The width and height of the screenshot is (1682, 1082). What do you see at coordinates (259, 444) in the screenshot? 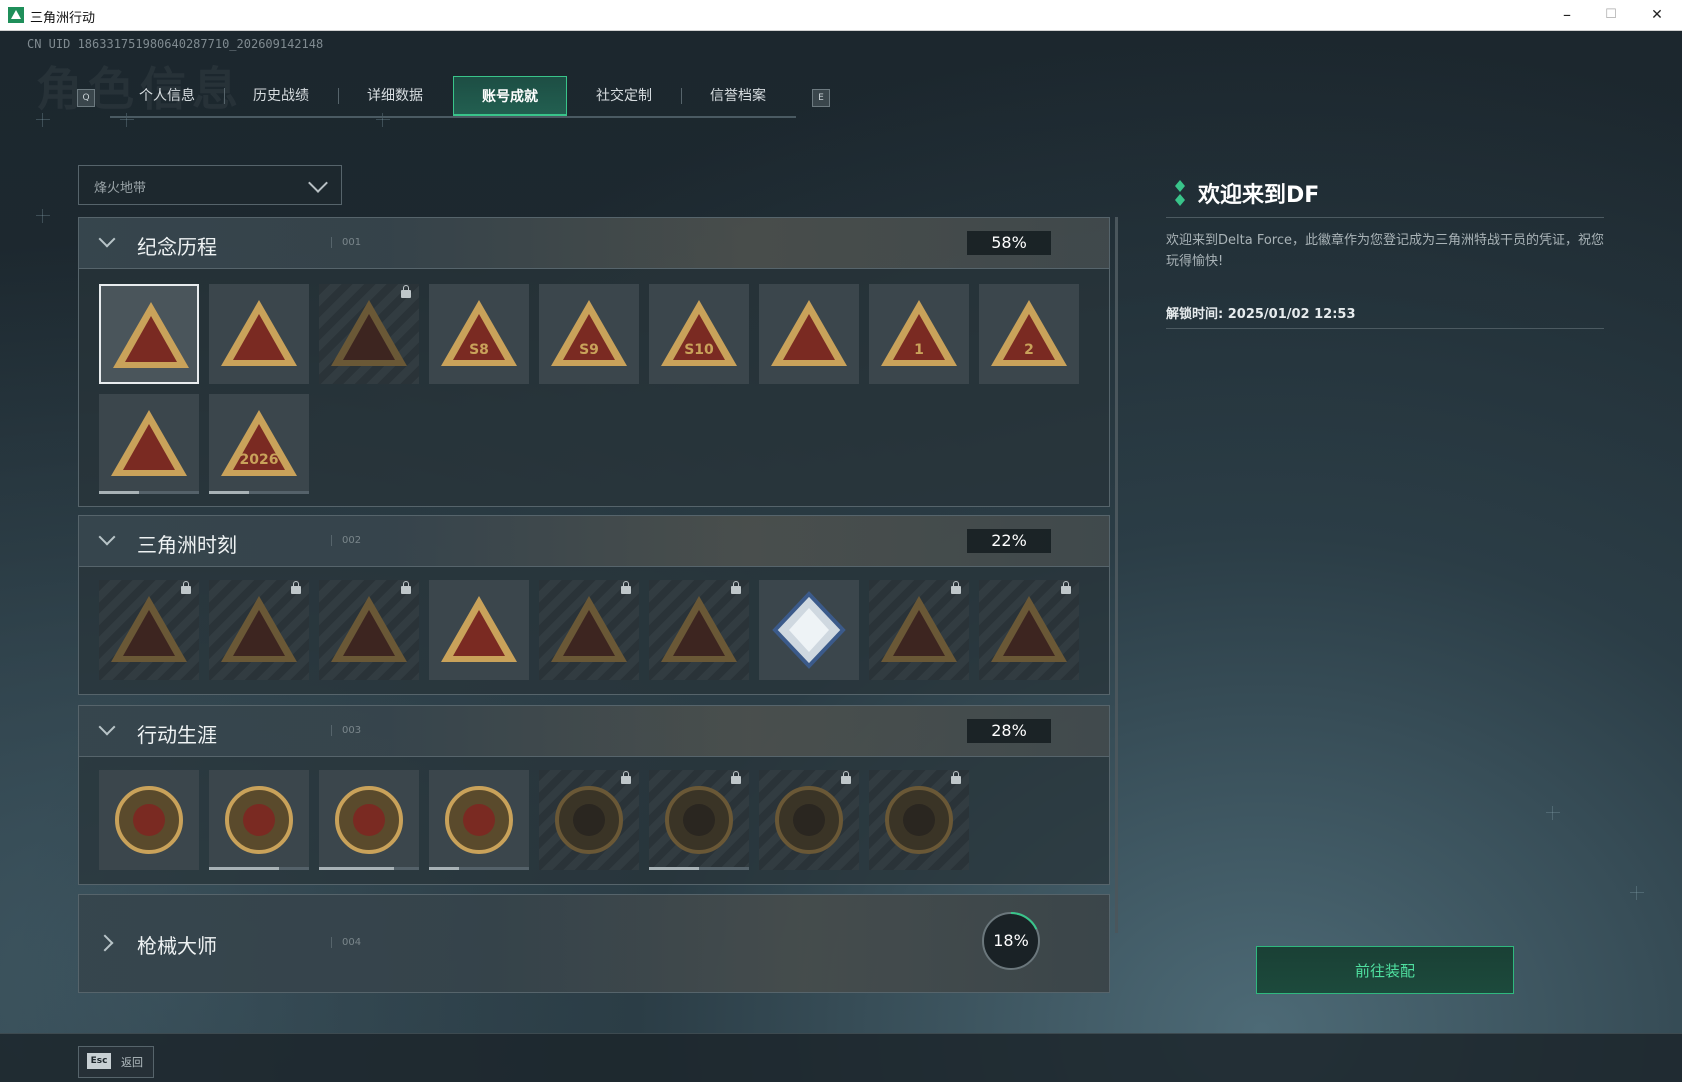
I see `badge-tile: 2026` at bounding box center [259, 444].